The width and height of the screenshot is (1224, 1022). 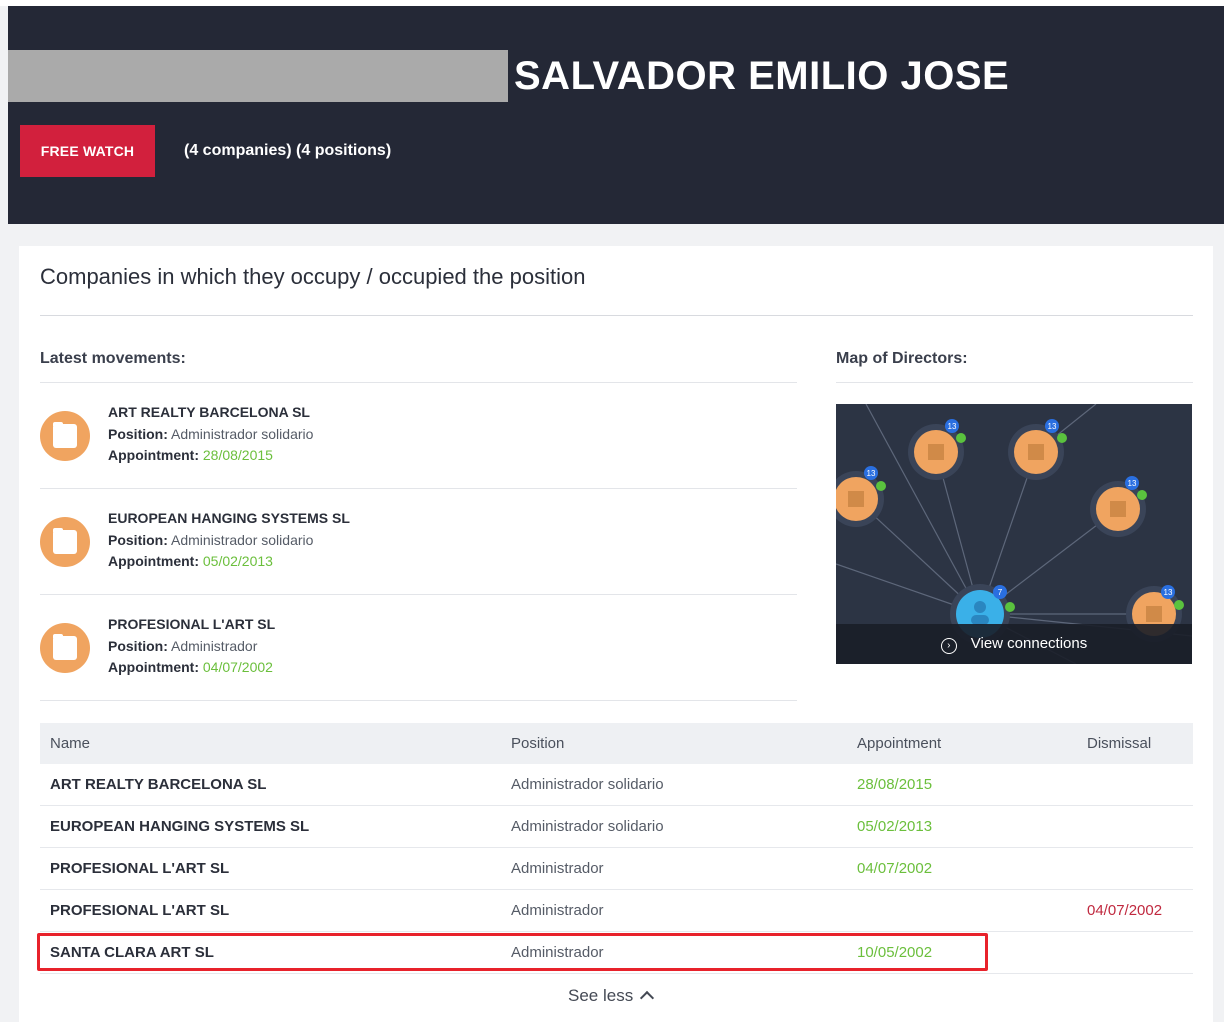 I want to click on position-value: Administrador, so click(x=214, y=646).